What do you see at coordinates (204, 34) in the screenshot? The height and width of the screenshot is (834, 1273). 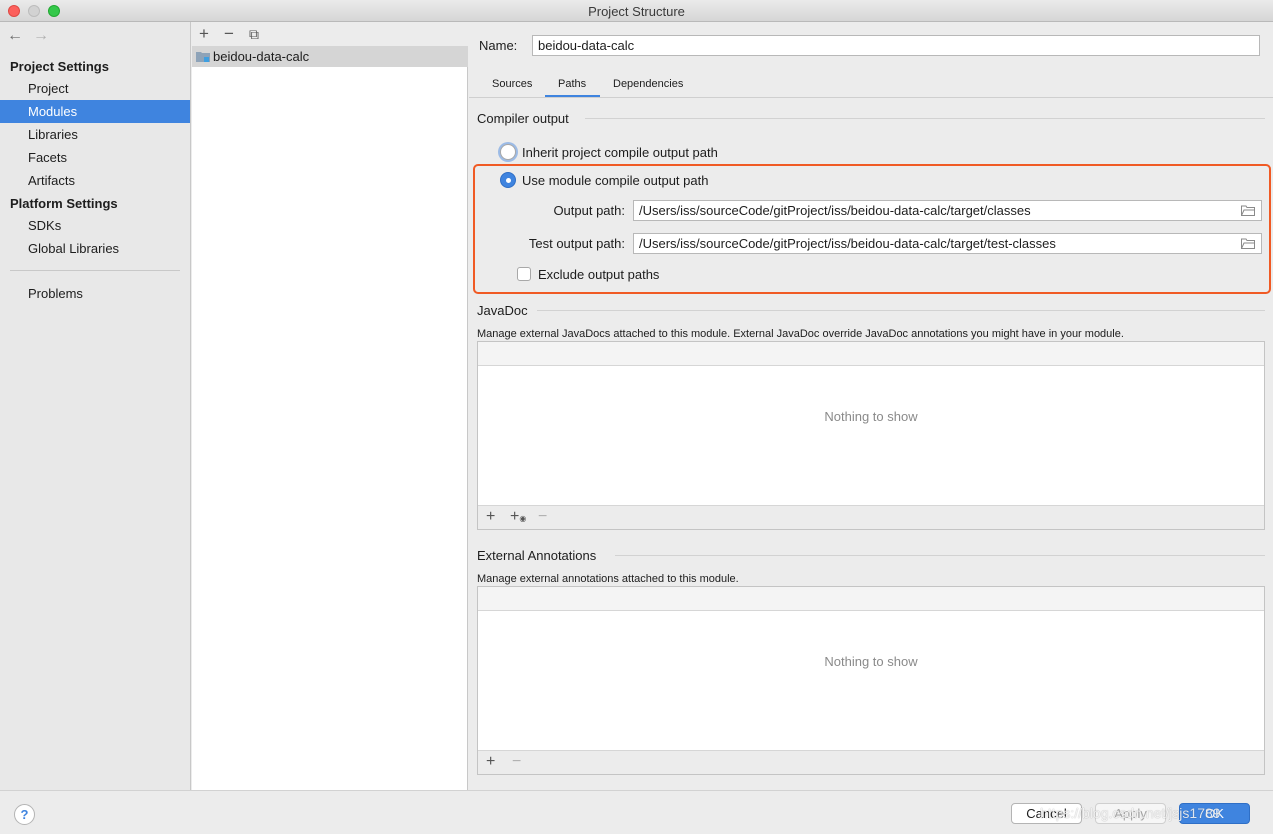 I see `add-module-icon: +` at bounding box center [204, 34].